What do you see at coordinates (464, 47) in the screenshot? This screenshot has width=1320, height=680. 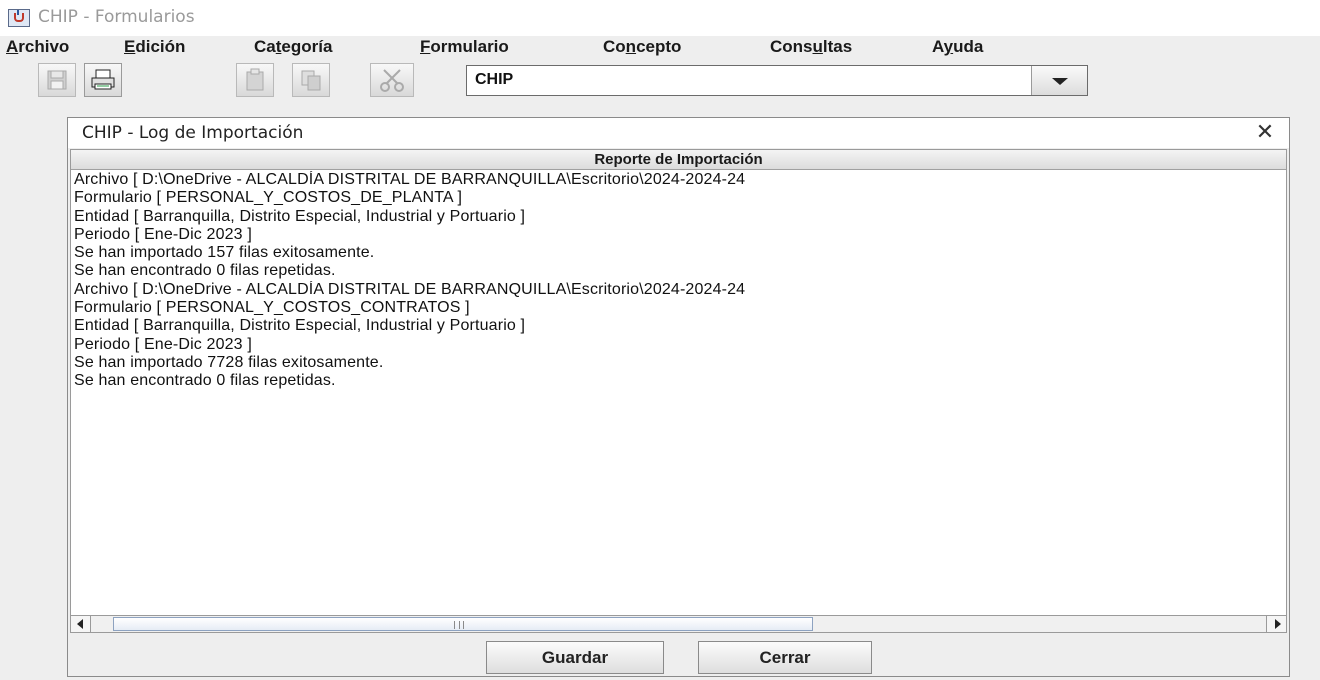 I see `menu-formulario: Formulario` at bounding box center [464, 47].